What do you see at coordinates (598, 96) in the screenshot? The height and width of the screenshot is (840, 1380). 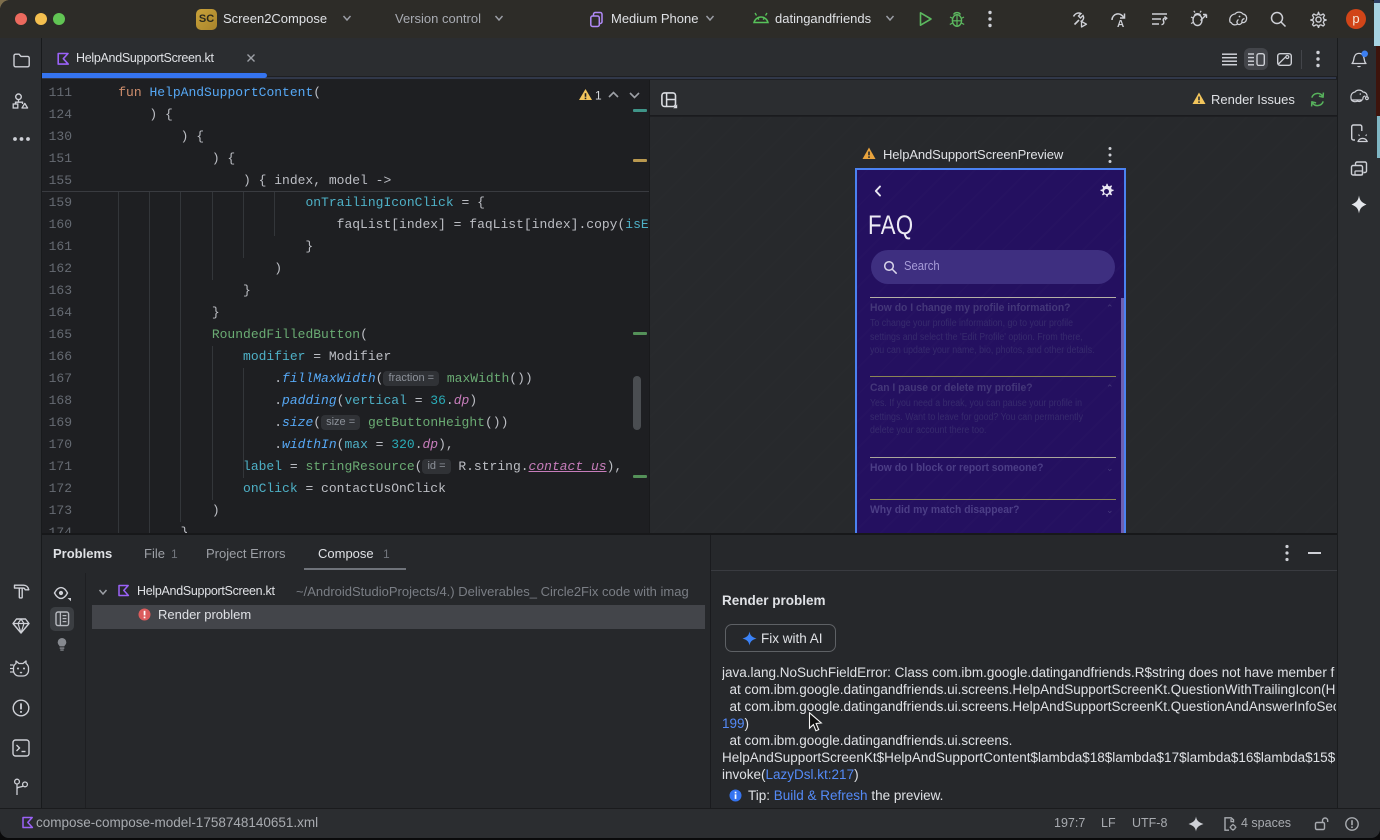 I see `svg-text: 1` at bounding box center [598, 96].